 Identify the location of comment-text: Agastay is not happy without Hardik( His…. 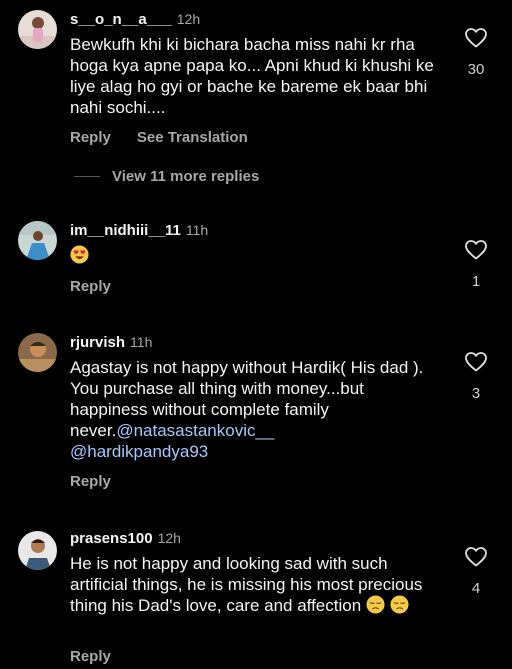
(255, 409).